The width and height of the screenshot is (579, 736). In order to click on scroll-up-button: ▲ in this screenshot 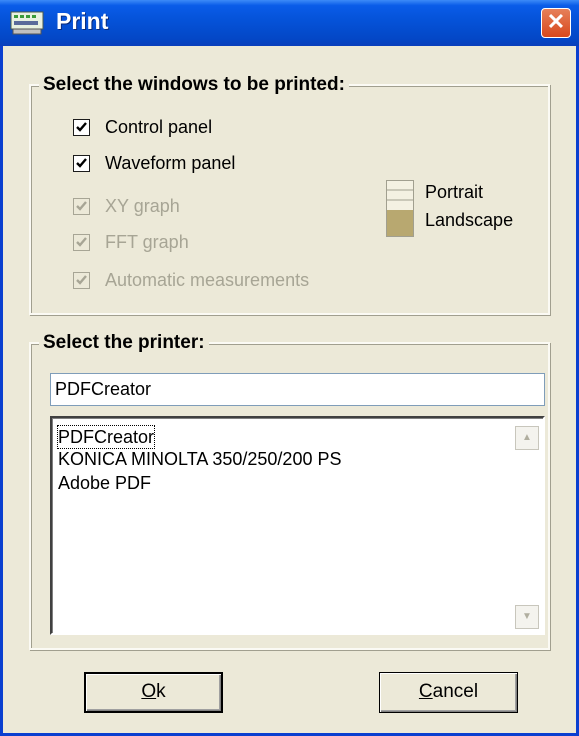, I will do `click(527, 438)`.